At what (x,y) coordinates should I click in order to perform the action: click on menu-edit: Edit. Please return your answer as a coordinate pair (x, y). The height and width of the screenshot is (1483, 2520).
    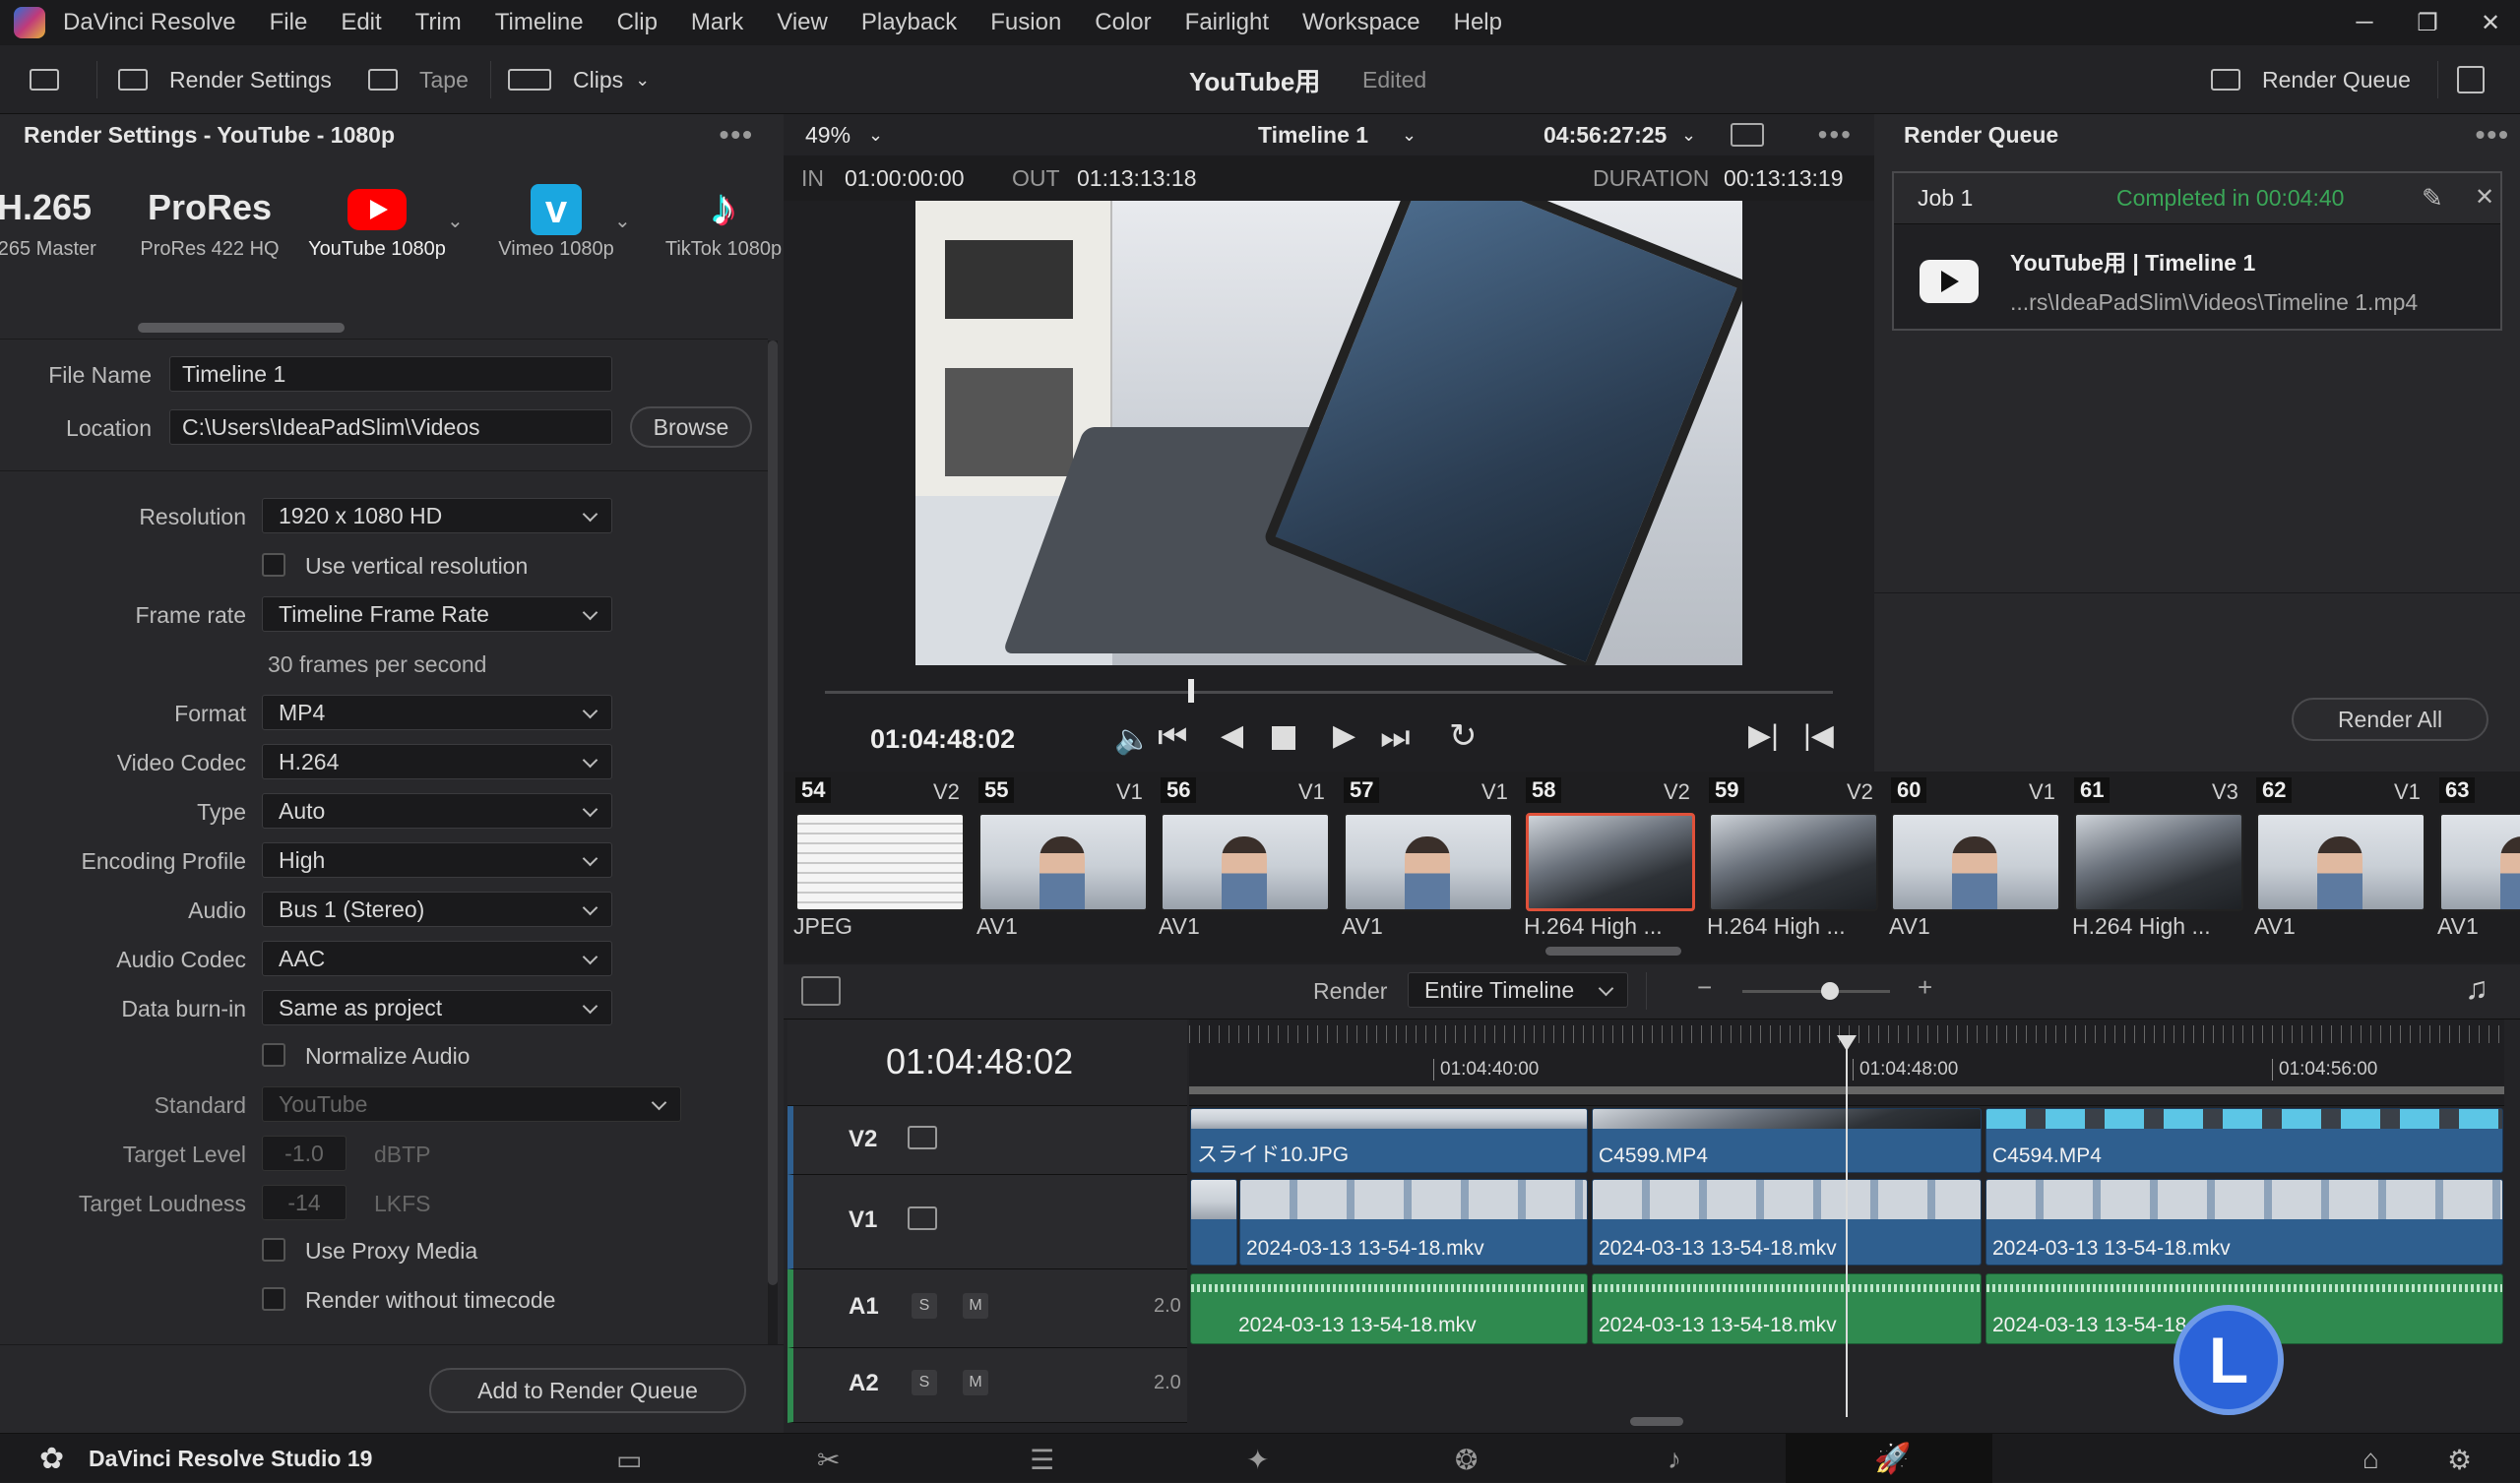
    Looking at the image, I should click on (361, 22).